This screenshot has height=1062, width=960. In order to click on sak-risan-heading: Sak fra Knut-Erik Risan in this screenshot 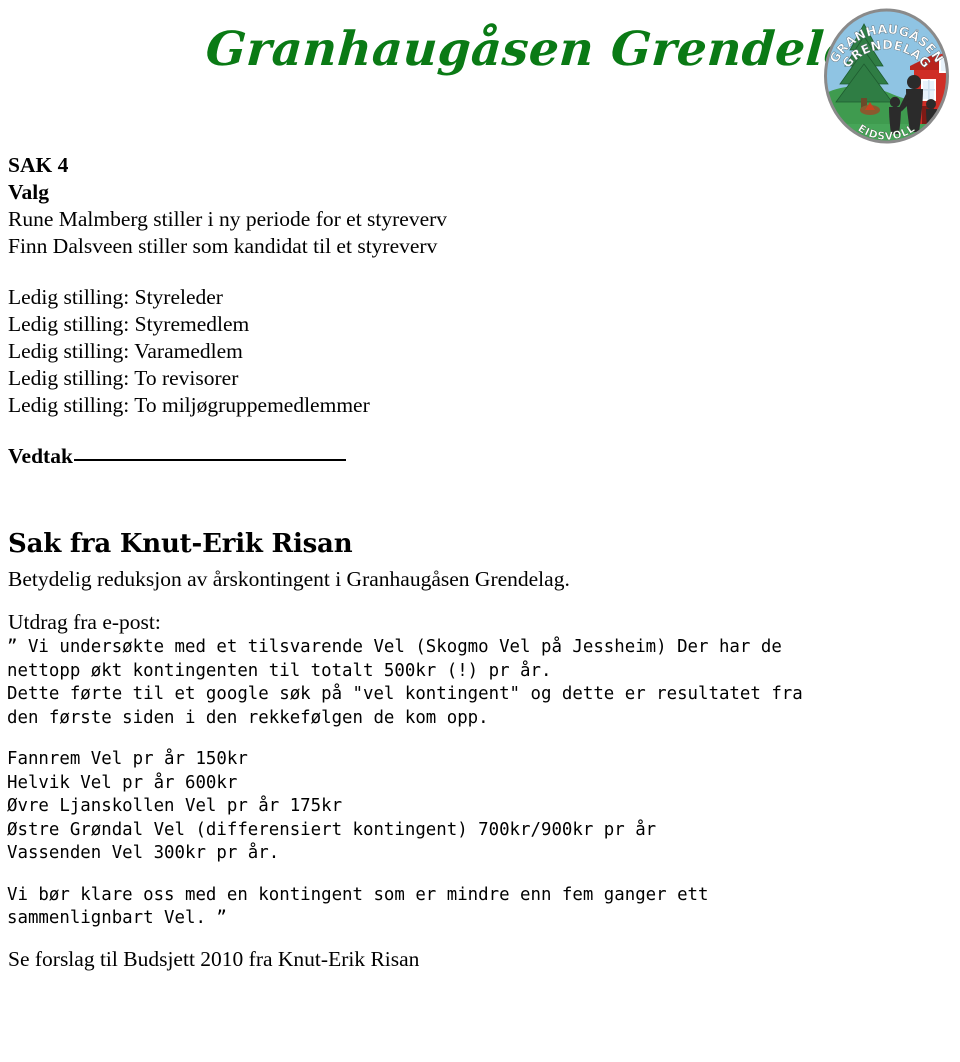, I will do `click(180, 544)`.